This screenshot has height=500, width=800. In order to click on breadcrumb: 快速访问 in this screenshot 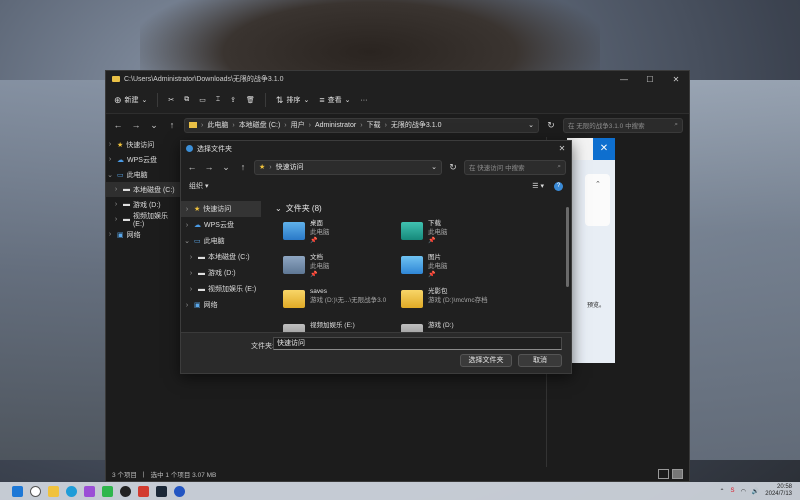, I will do `click(290, 167)`.